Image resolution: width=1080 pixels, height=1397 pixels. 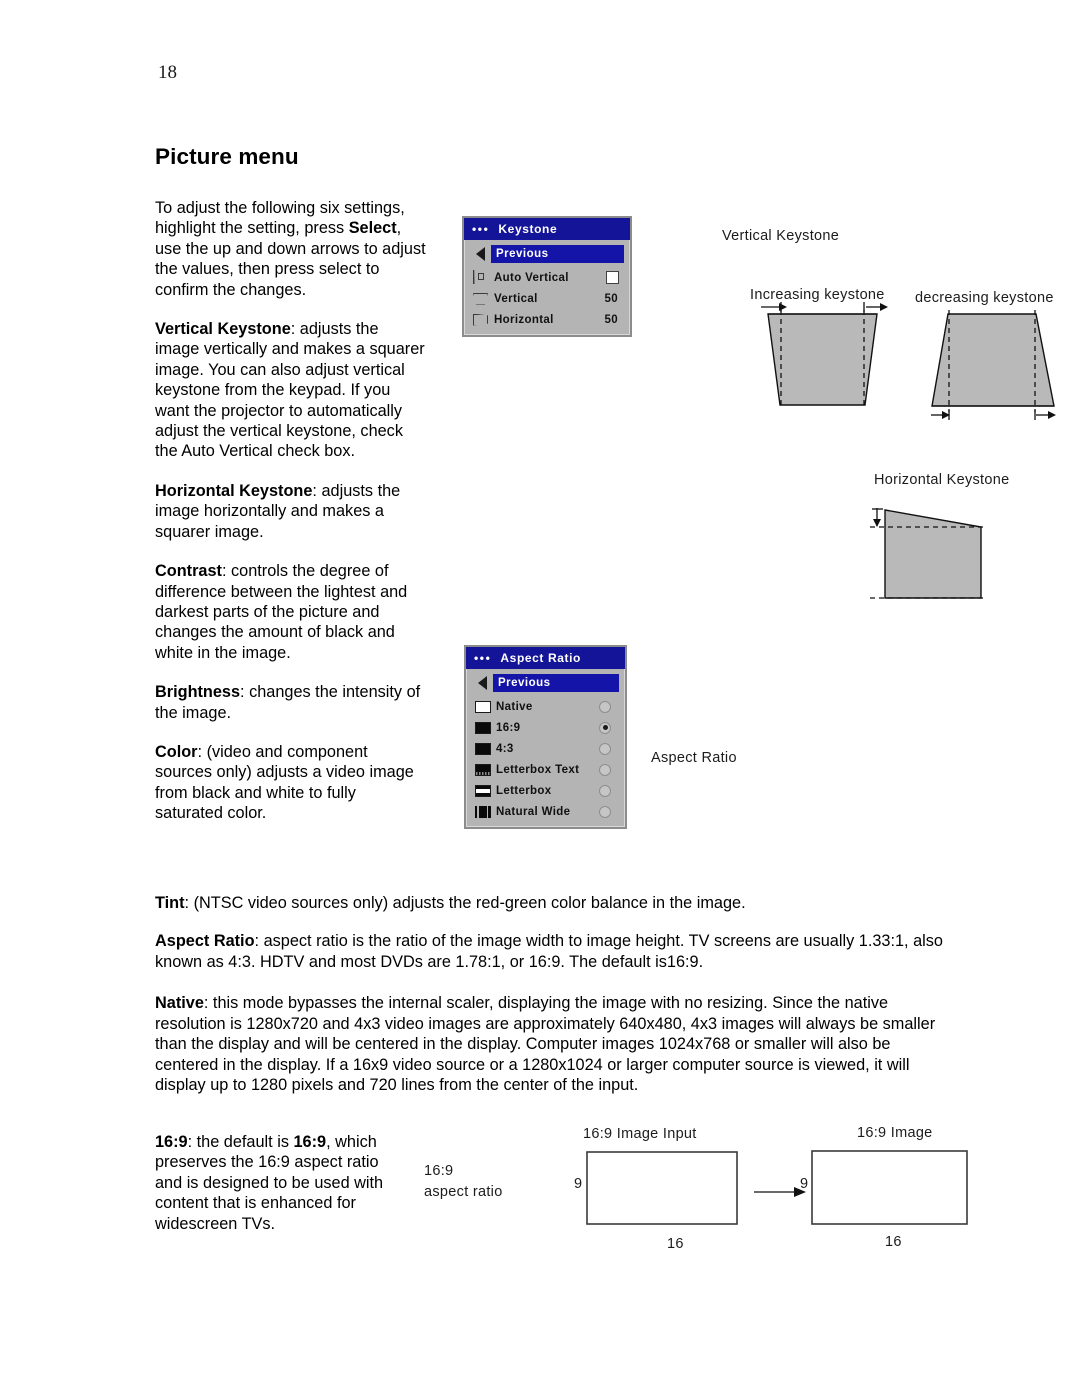 I want to click on term-brightness: Brightness, so click(x=198, y=692).